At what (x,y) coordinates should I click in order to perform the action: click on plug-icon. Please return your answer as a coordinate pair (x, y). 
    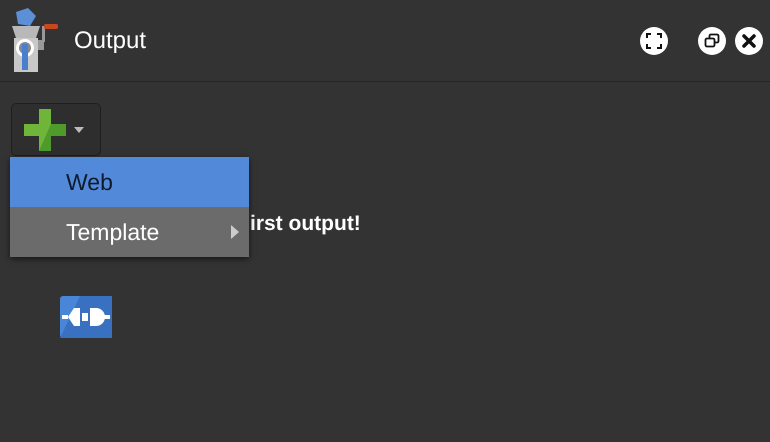
    Looking at the image, I should click on (86, 317).